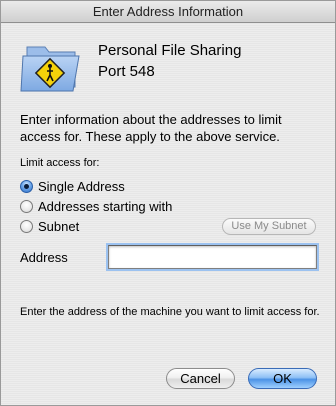 Image resolution: width=336 pixels, height=406 pixels. I want to click on service-name: Personal File Sharing, so click(170, 50).